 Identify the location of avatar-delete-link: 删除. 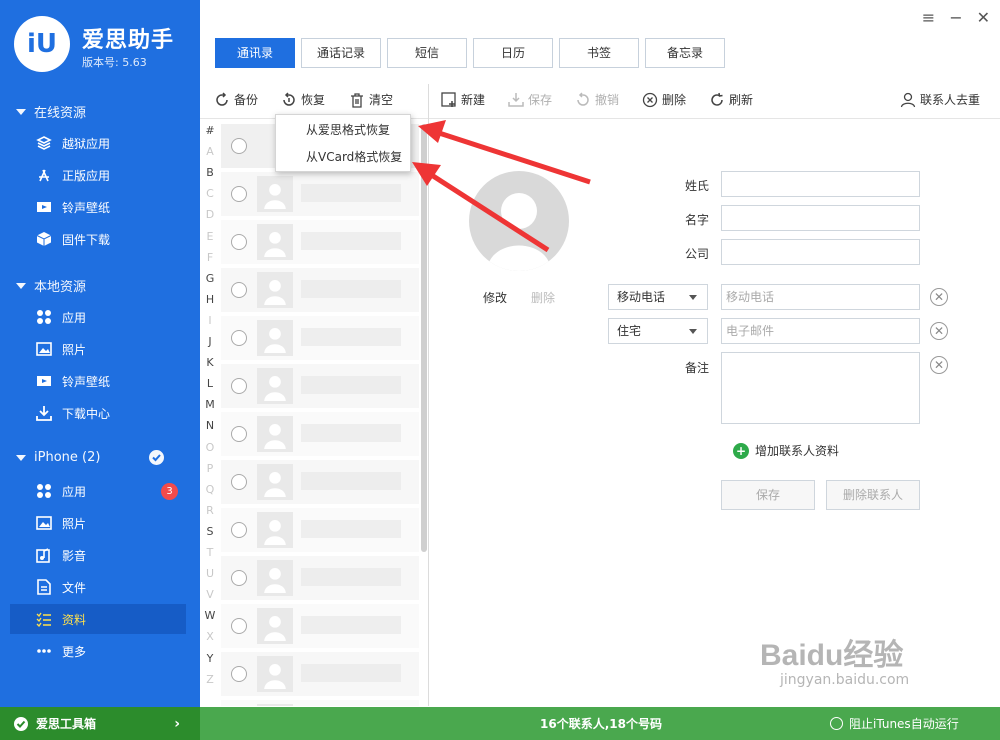
(543, 297).